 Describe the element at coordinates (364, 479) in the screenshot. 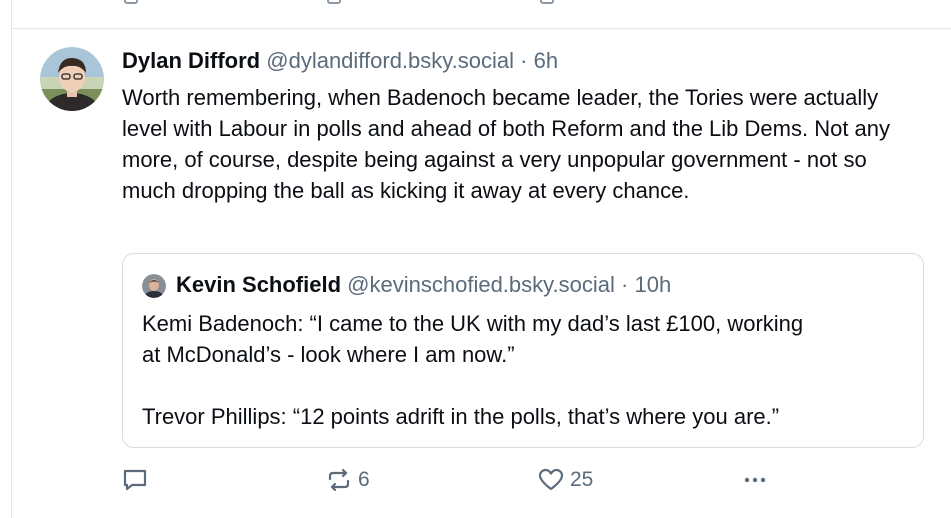

I see `repost-count: 6` at that location.